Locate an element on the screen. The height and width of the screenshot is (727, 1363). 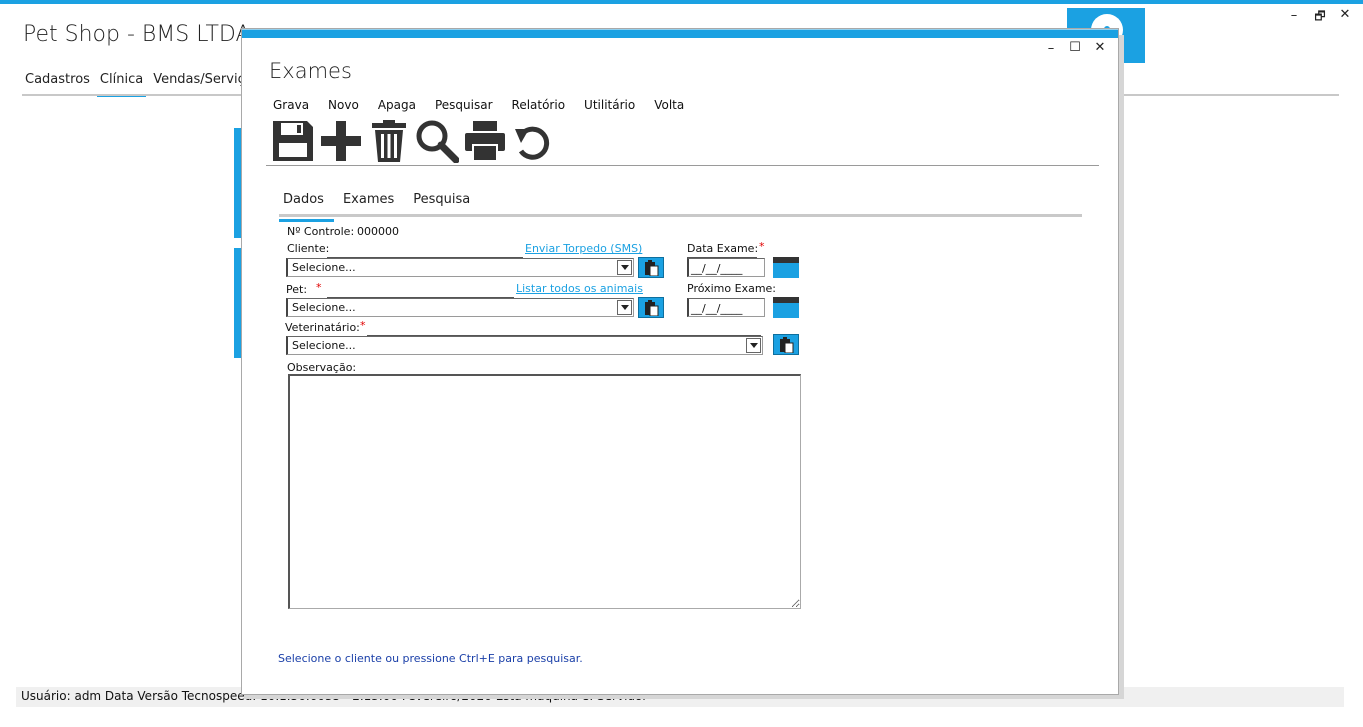
cliente-lookup-button is located at coordinates (651, 267).